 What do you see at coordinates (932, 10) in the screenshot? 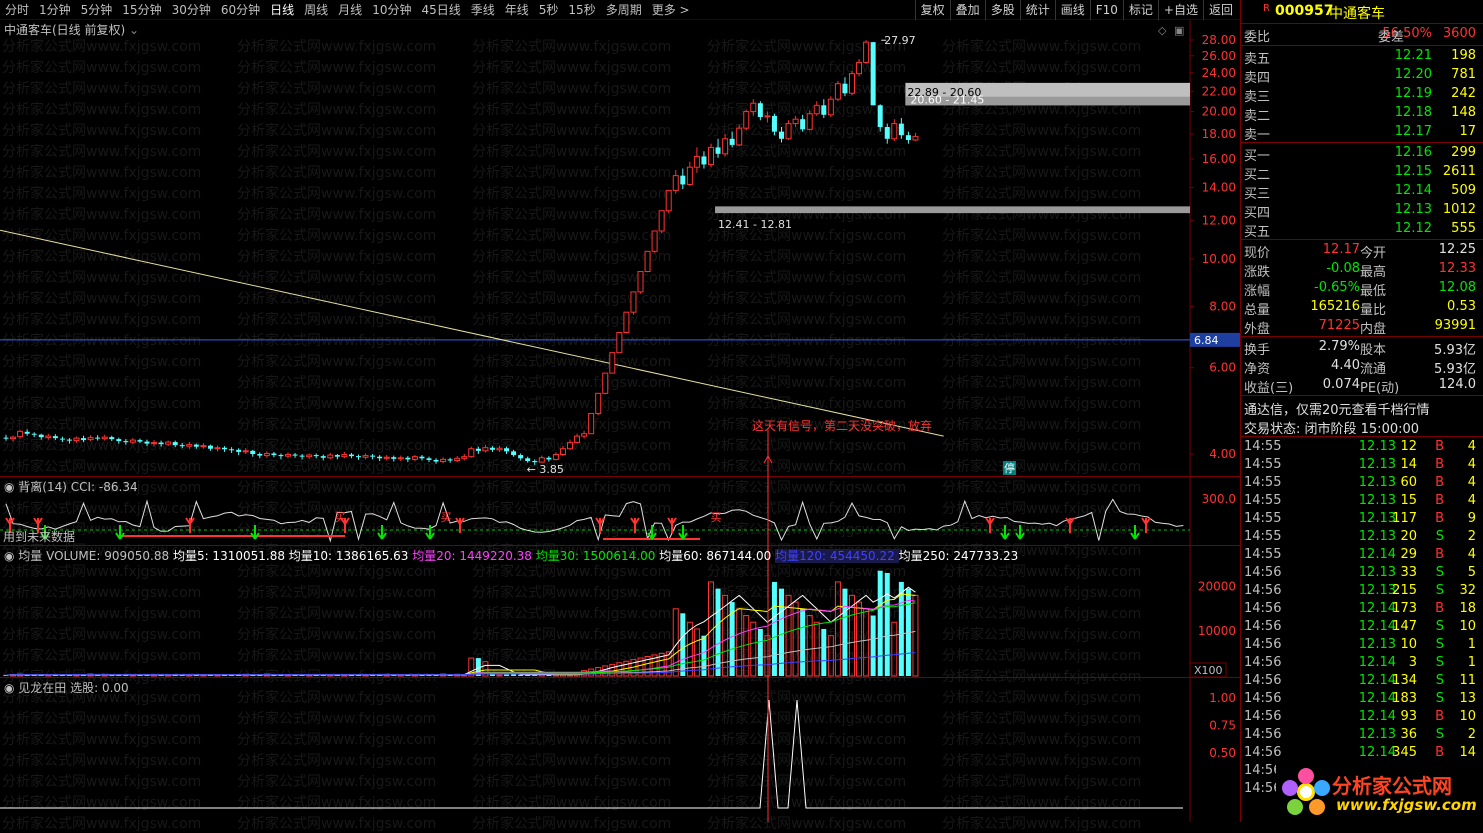
I see `tool-button-0: 复权` at bounding box center [932, 10].